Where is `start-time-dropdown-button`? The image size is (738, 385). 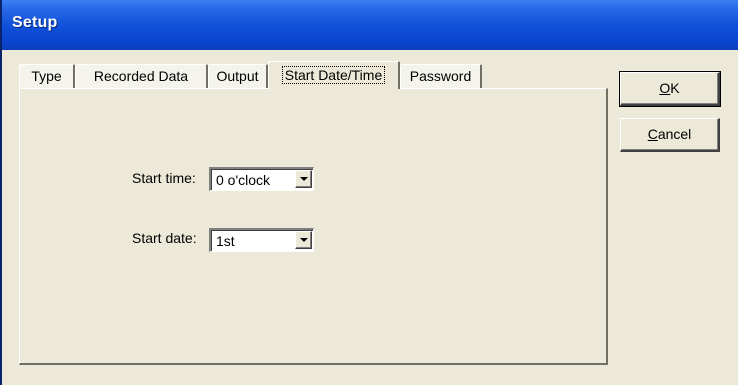 start-time-dropdown-button is located at coordinates (303, 179).